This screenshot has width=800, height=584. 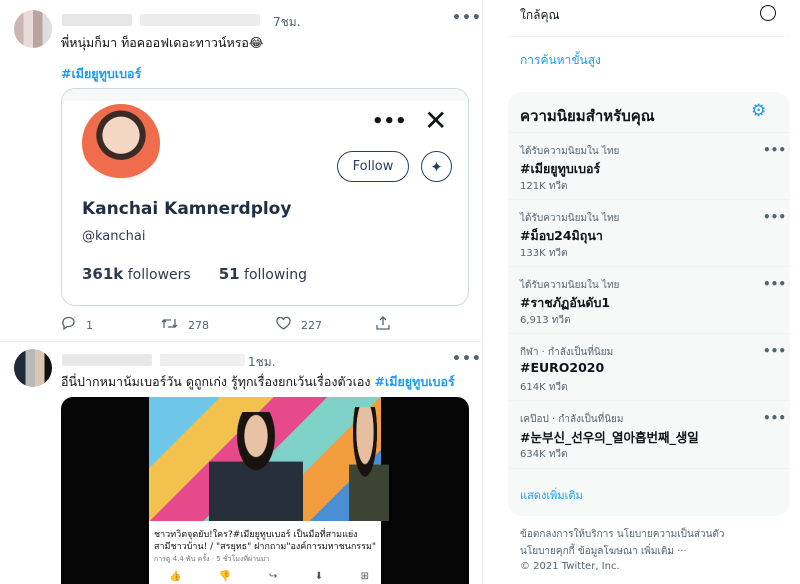 What do you see at coordinates (544, 454) in the screenshot?
I see `trend-count: 634K ทวีต` at bounding box center [544, 454].